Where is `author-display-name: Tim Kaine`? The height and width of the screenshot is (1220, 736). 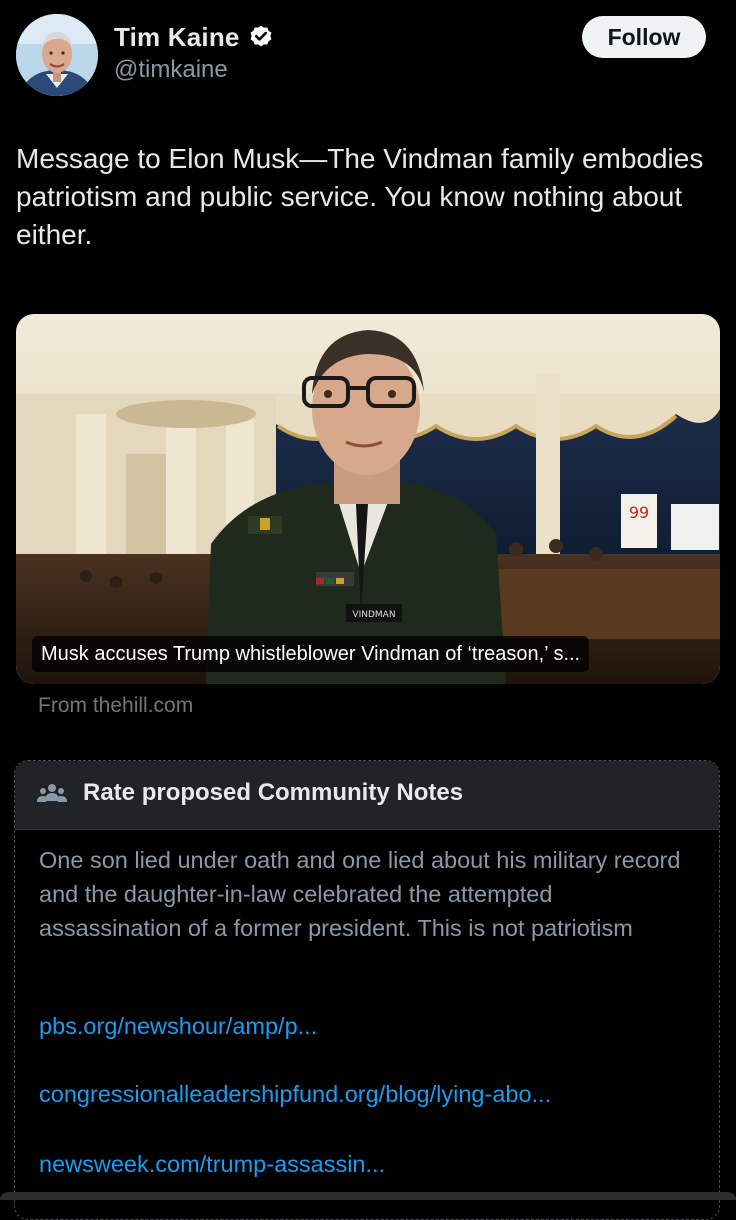
author-display-name: Tim Kaine is located at coordinates (177, 37).